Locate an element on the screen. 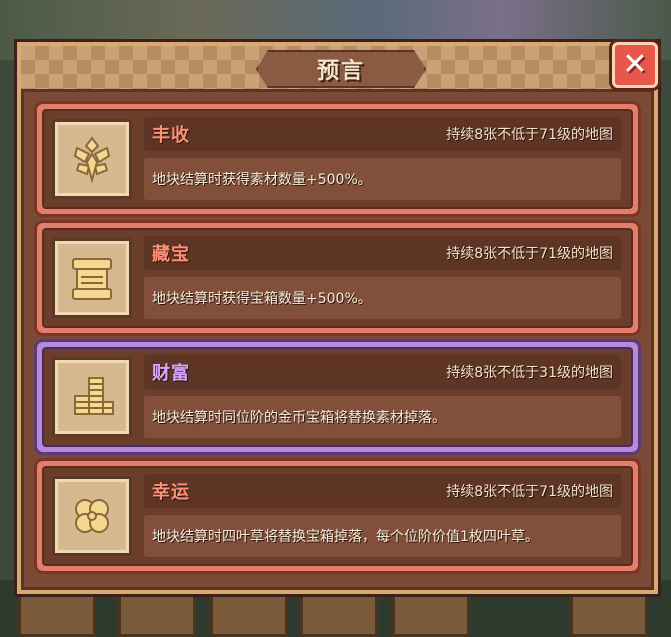 The width and height of the screenshot is (671, 637). close-icon: ✕ is located at coordinates (635, 64).